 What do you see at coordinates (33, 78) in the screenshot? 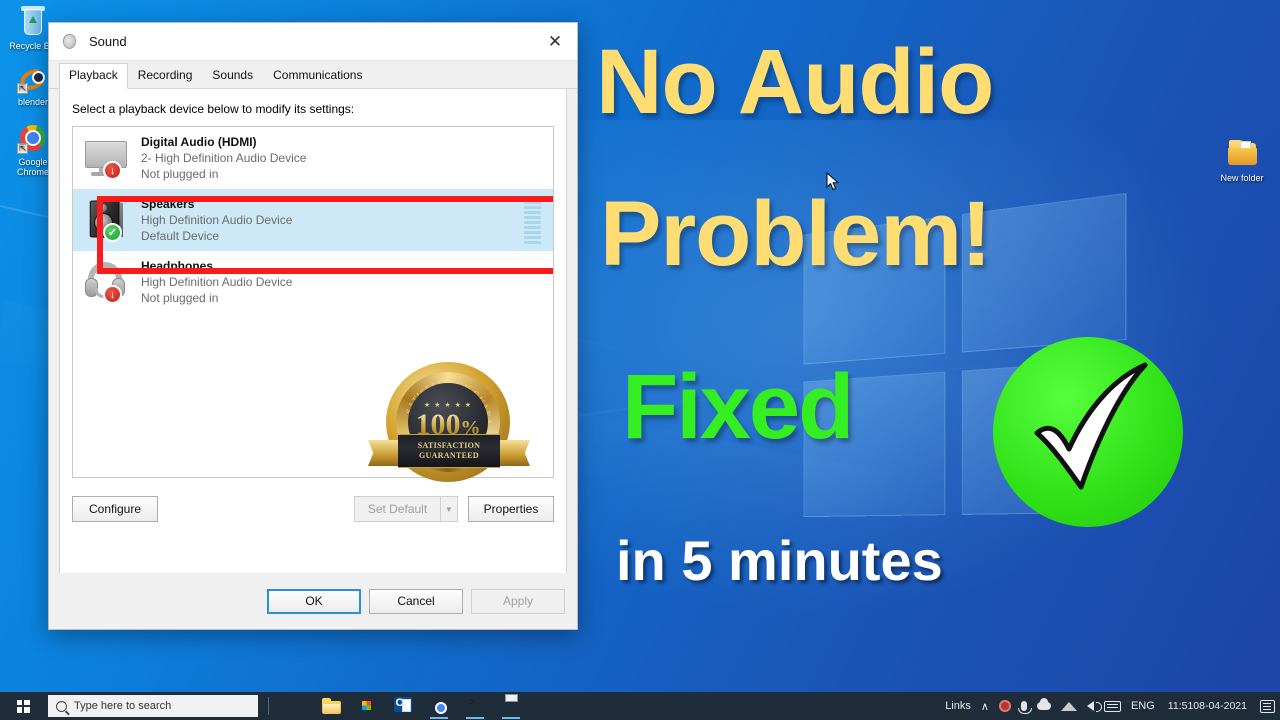
I see `blender-icon: ⇱` at bounding box center [33, 78].